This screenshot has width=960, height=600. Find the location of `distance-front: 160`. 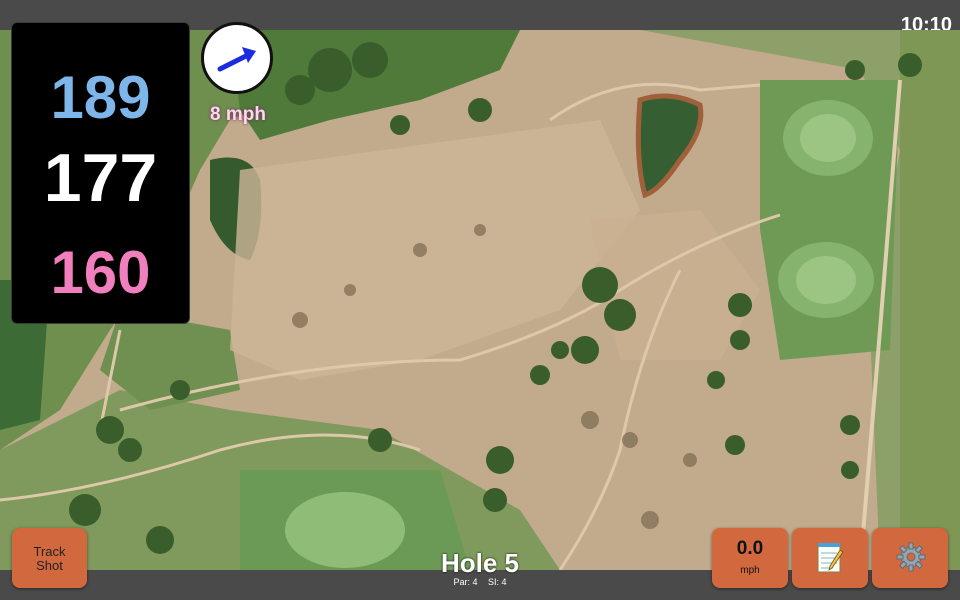

distance-front: 160 is located at coordinates (100, 272).